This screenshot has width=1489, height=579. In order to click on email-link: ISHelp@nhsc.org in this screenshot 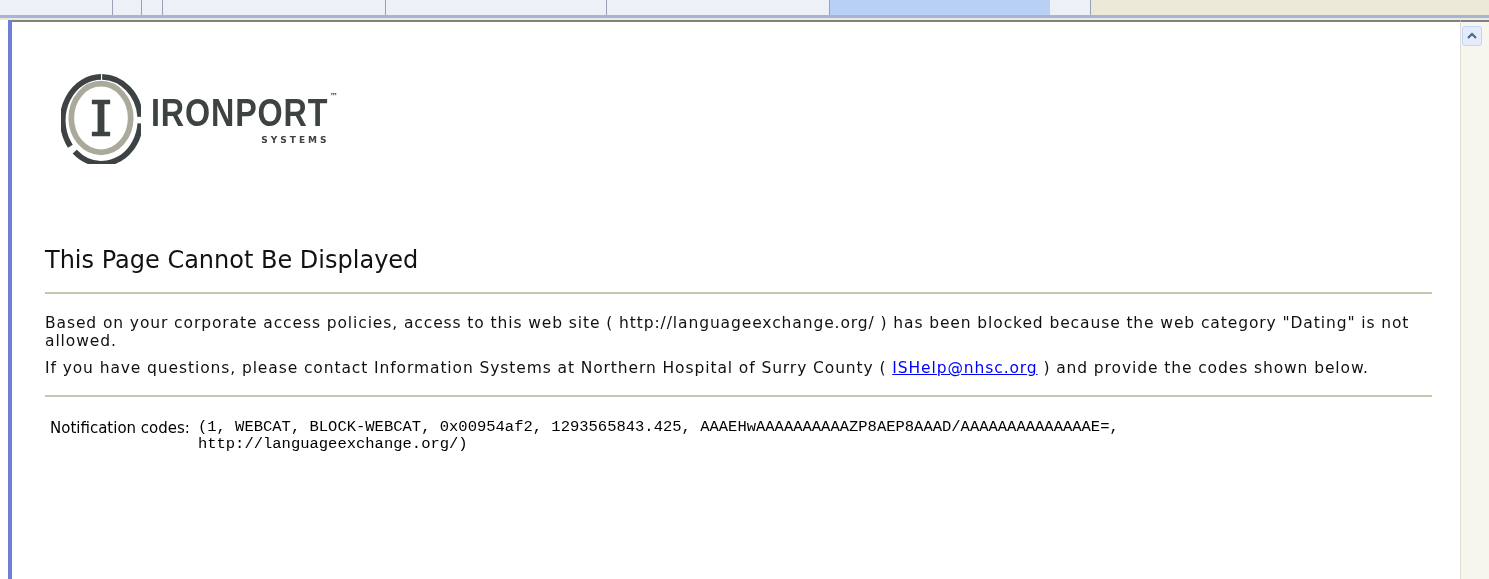, I will do `click(965, 368)`.